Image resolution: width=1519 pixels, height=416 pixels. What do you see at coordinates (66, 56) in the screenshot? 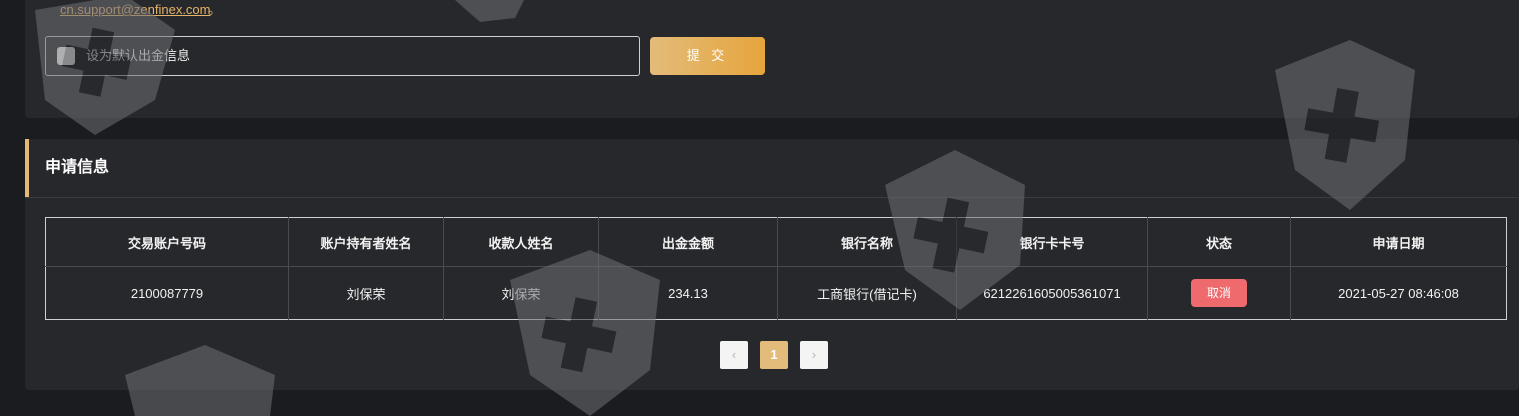
I see `default-checkbox` at bounding box center [66, 56].